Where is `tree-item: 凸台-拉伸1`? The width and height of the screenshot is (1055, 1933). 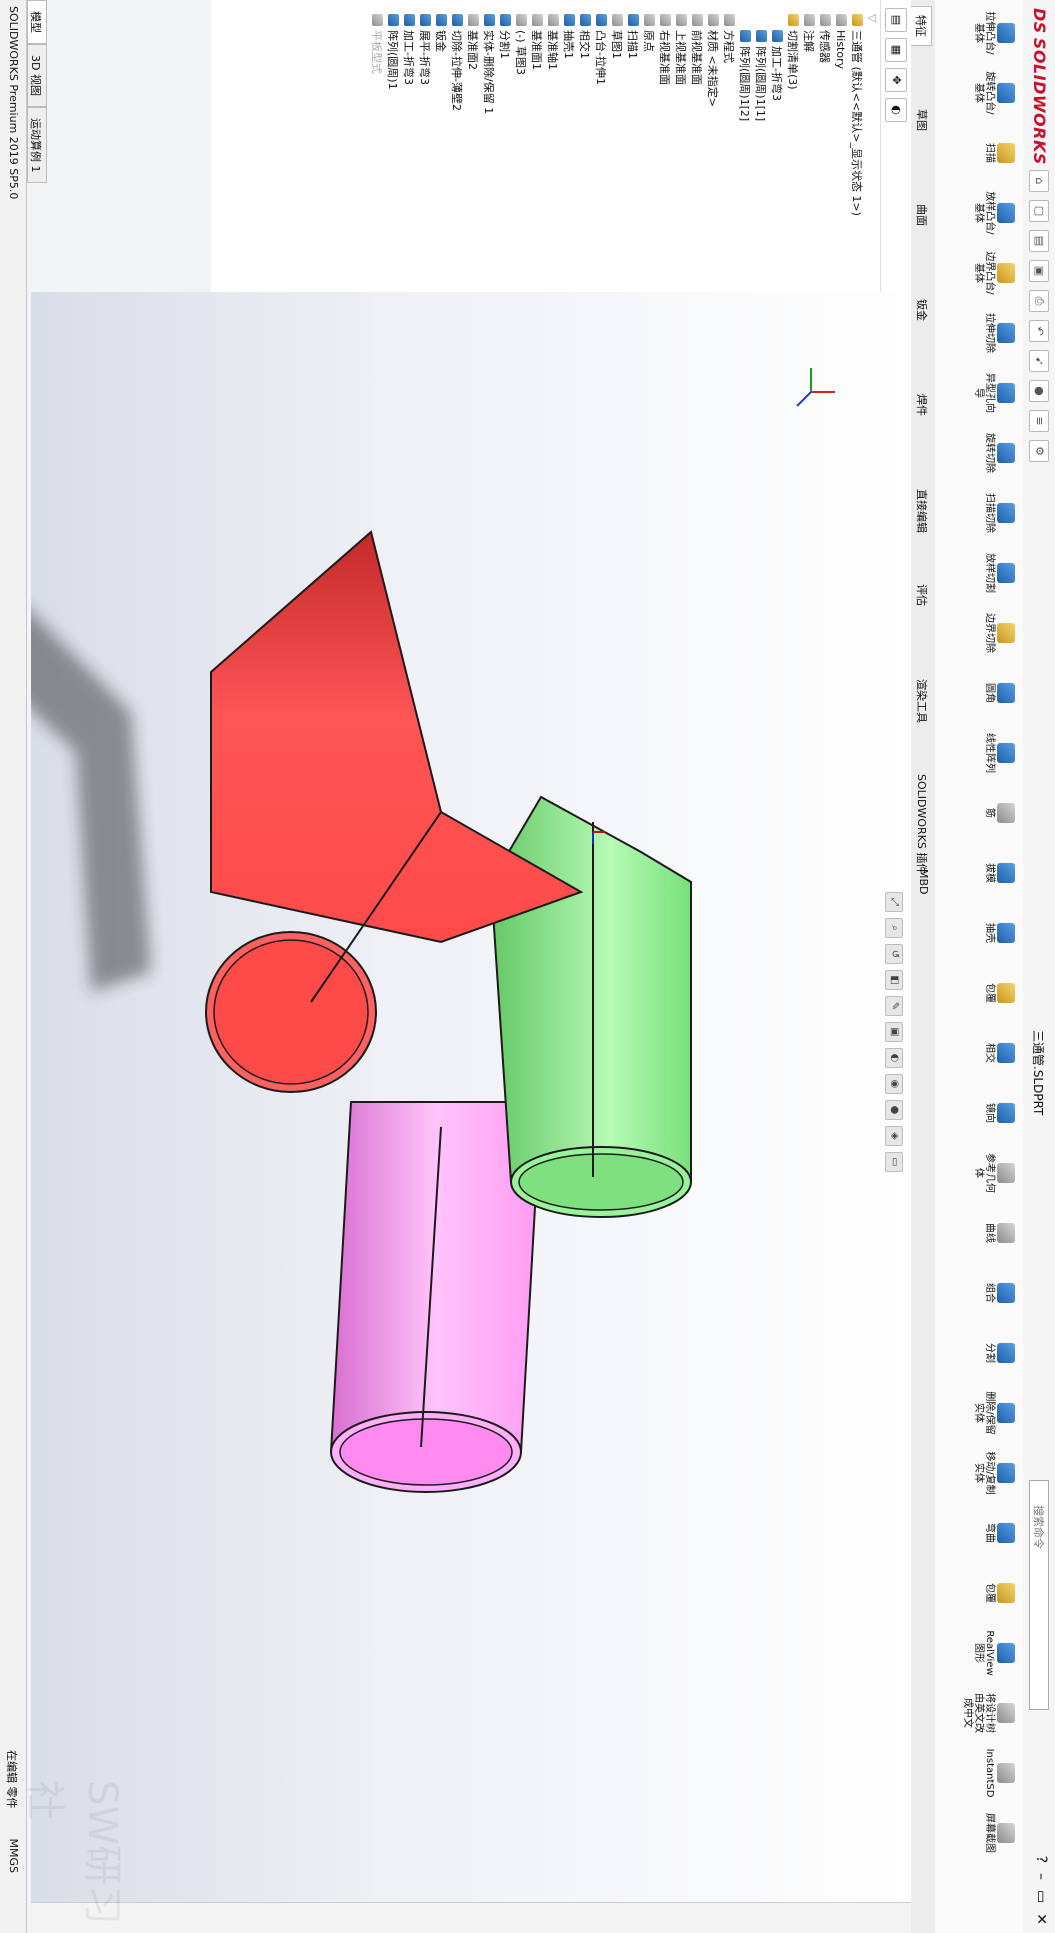
tree-item: 凸台-拉伸1 is located at coordinates (600, 146).